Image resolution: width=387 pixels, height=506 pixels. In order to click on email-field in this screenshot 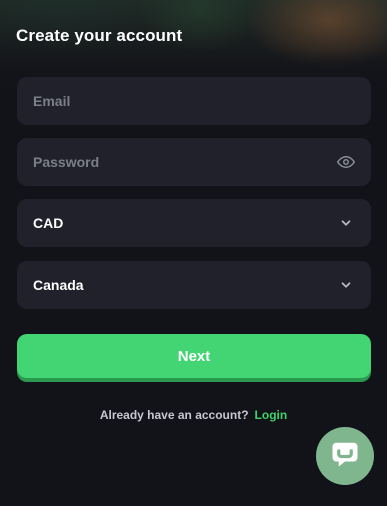, I will do `click(194, 101)`.